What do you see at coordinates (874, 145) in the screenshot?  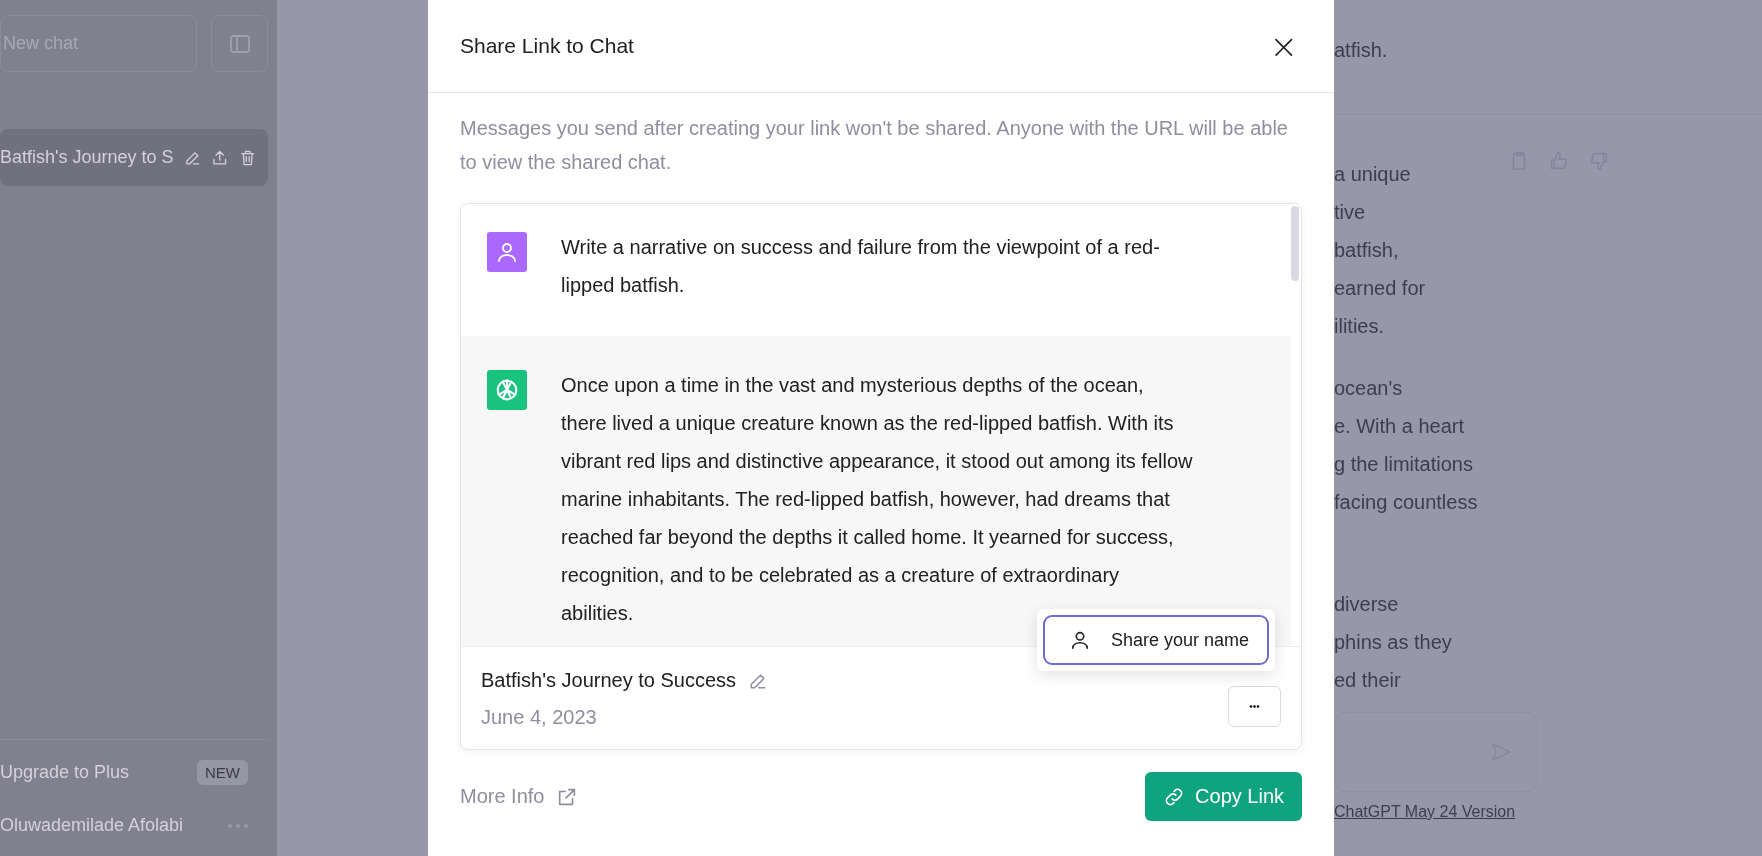 I see `dialog-description: Messages you send after creating your link won't be shared. Anyone with the URL will be able to view the shared chat.` at bounding box center [874, 145].